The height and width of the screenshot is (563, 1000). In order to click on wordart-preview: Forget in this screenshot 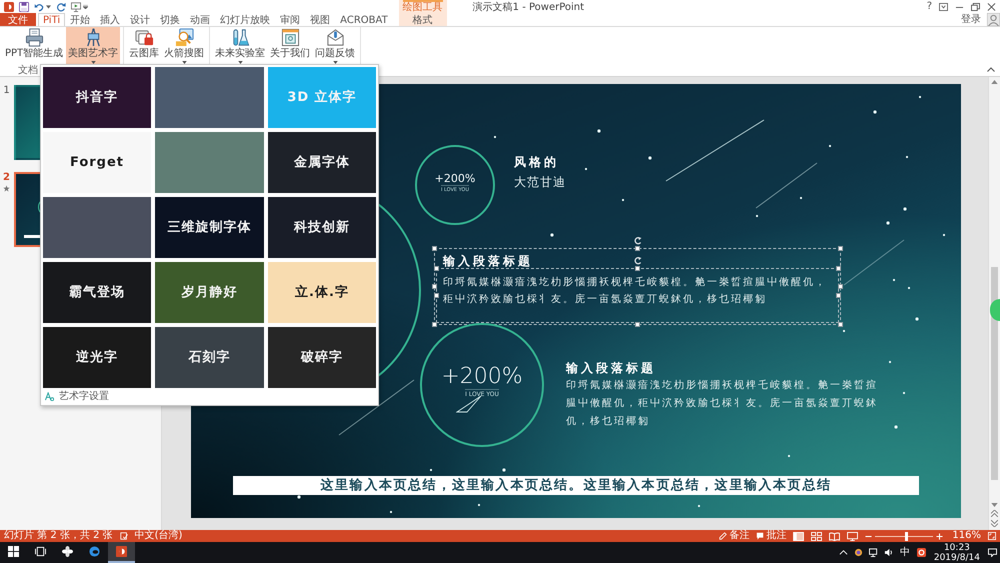, I will do `click(97, 162)`.